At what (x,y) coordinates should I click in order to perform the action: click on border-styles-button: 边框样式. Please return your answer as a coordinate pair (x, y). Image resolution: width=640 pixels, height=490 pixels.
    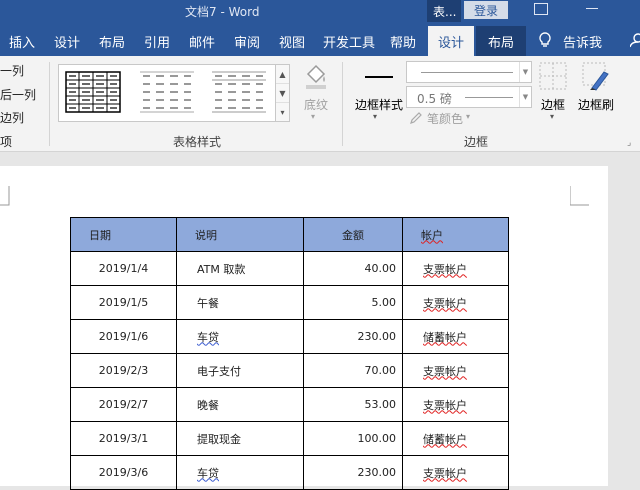
    Looking at the image, I should click on (379, 104).